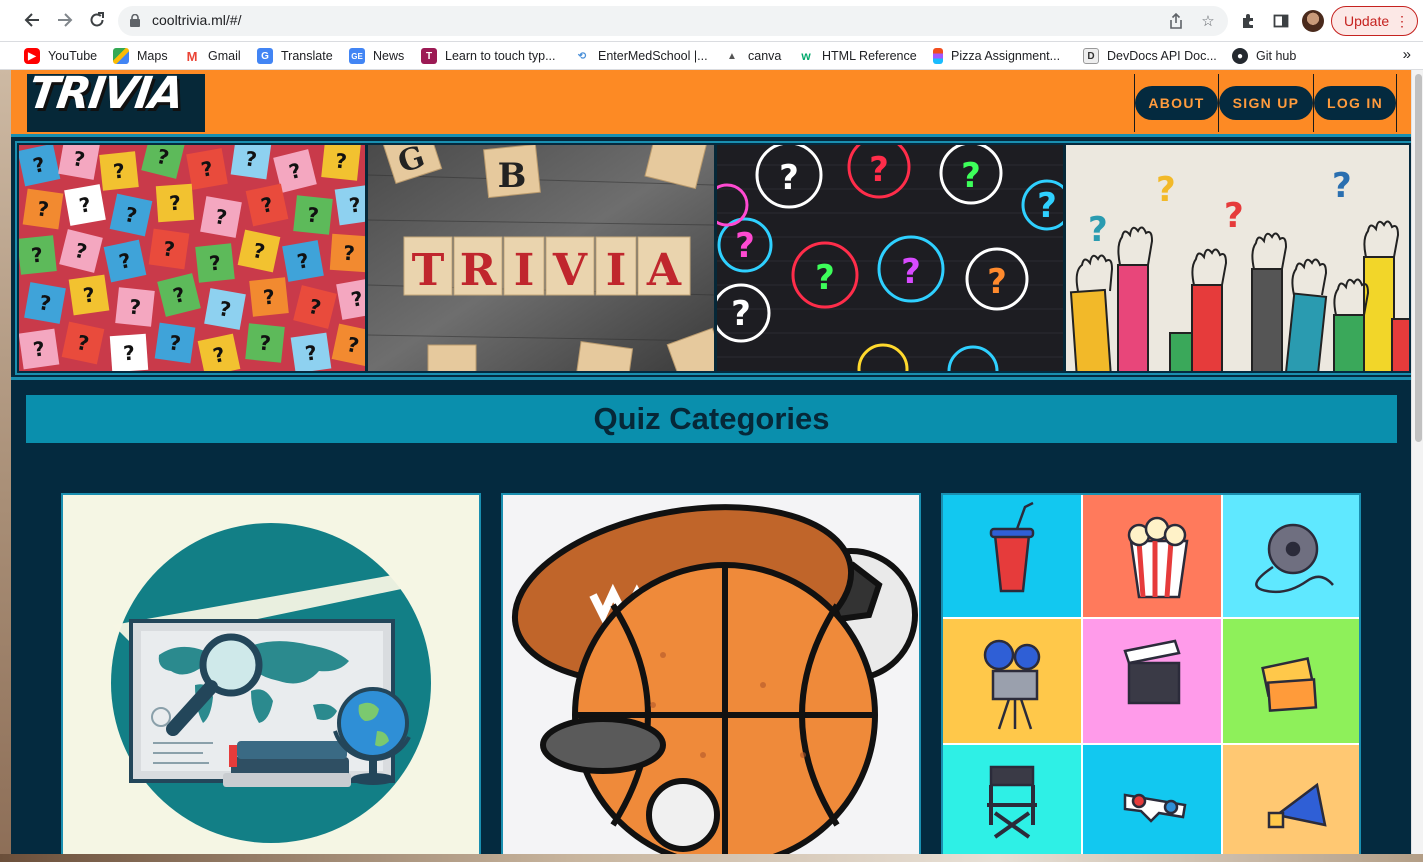 Image resolution: width=1423 pixels, height=862 pixels. Describe the element at coordinates (869, 56) in the screenshot. I see `bookmark-label: HTML Reference` at that location.